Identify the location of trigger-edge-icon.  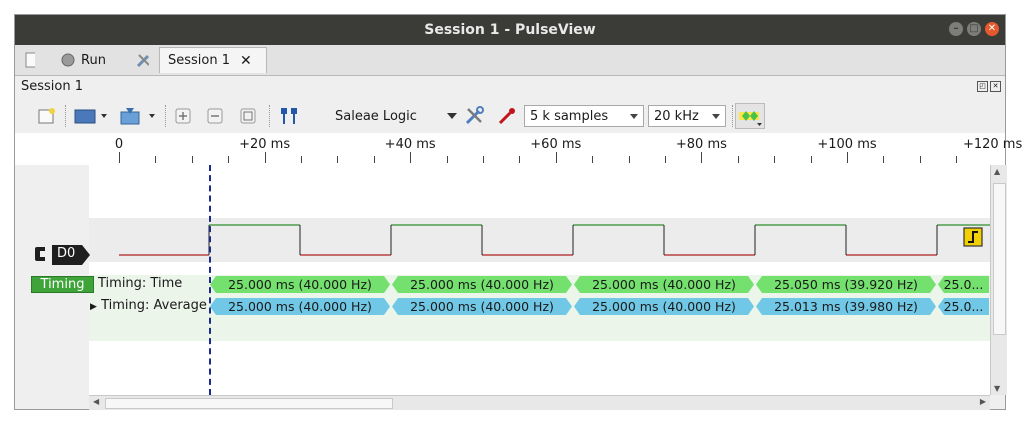
(974, 238).